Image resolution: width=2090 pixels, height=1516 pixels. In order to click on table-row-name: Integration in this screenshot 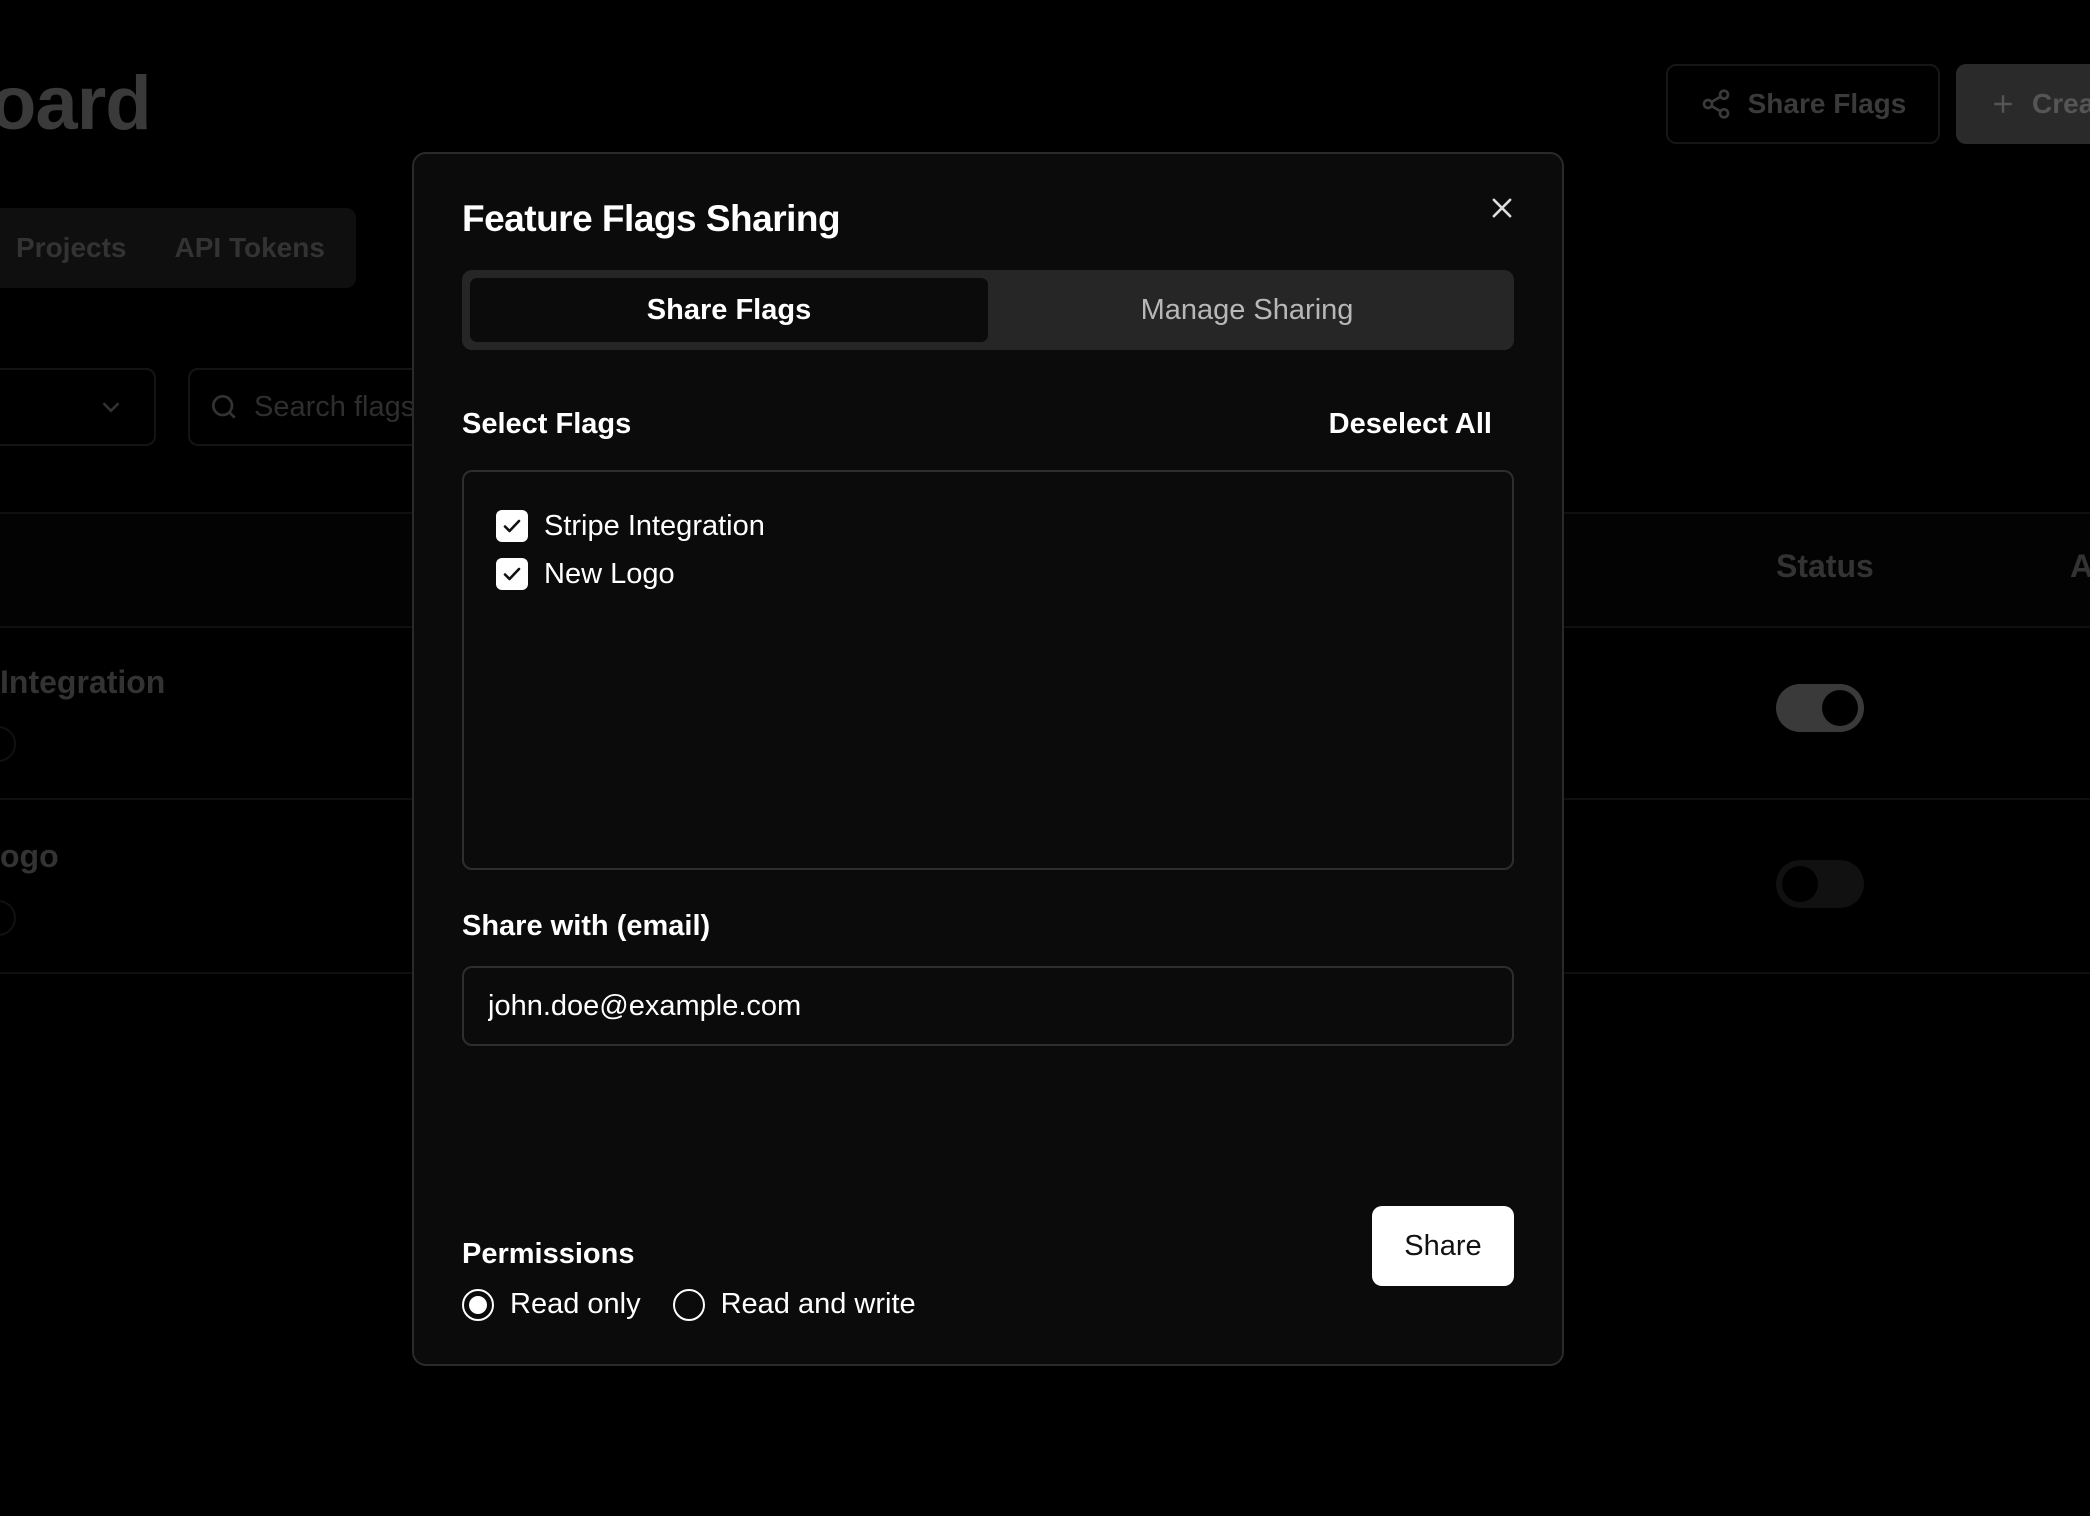, I will do `click(83, 682)`.